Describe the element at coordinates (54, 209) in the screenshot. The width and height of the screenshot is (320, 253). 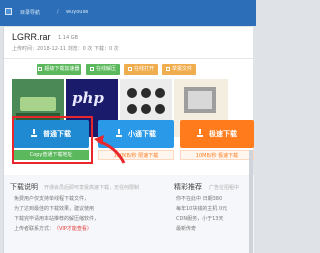
I see `notes-line-2: 为了达到最佳的下载效果，建议使用` at that location.